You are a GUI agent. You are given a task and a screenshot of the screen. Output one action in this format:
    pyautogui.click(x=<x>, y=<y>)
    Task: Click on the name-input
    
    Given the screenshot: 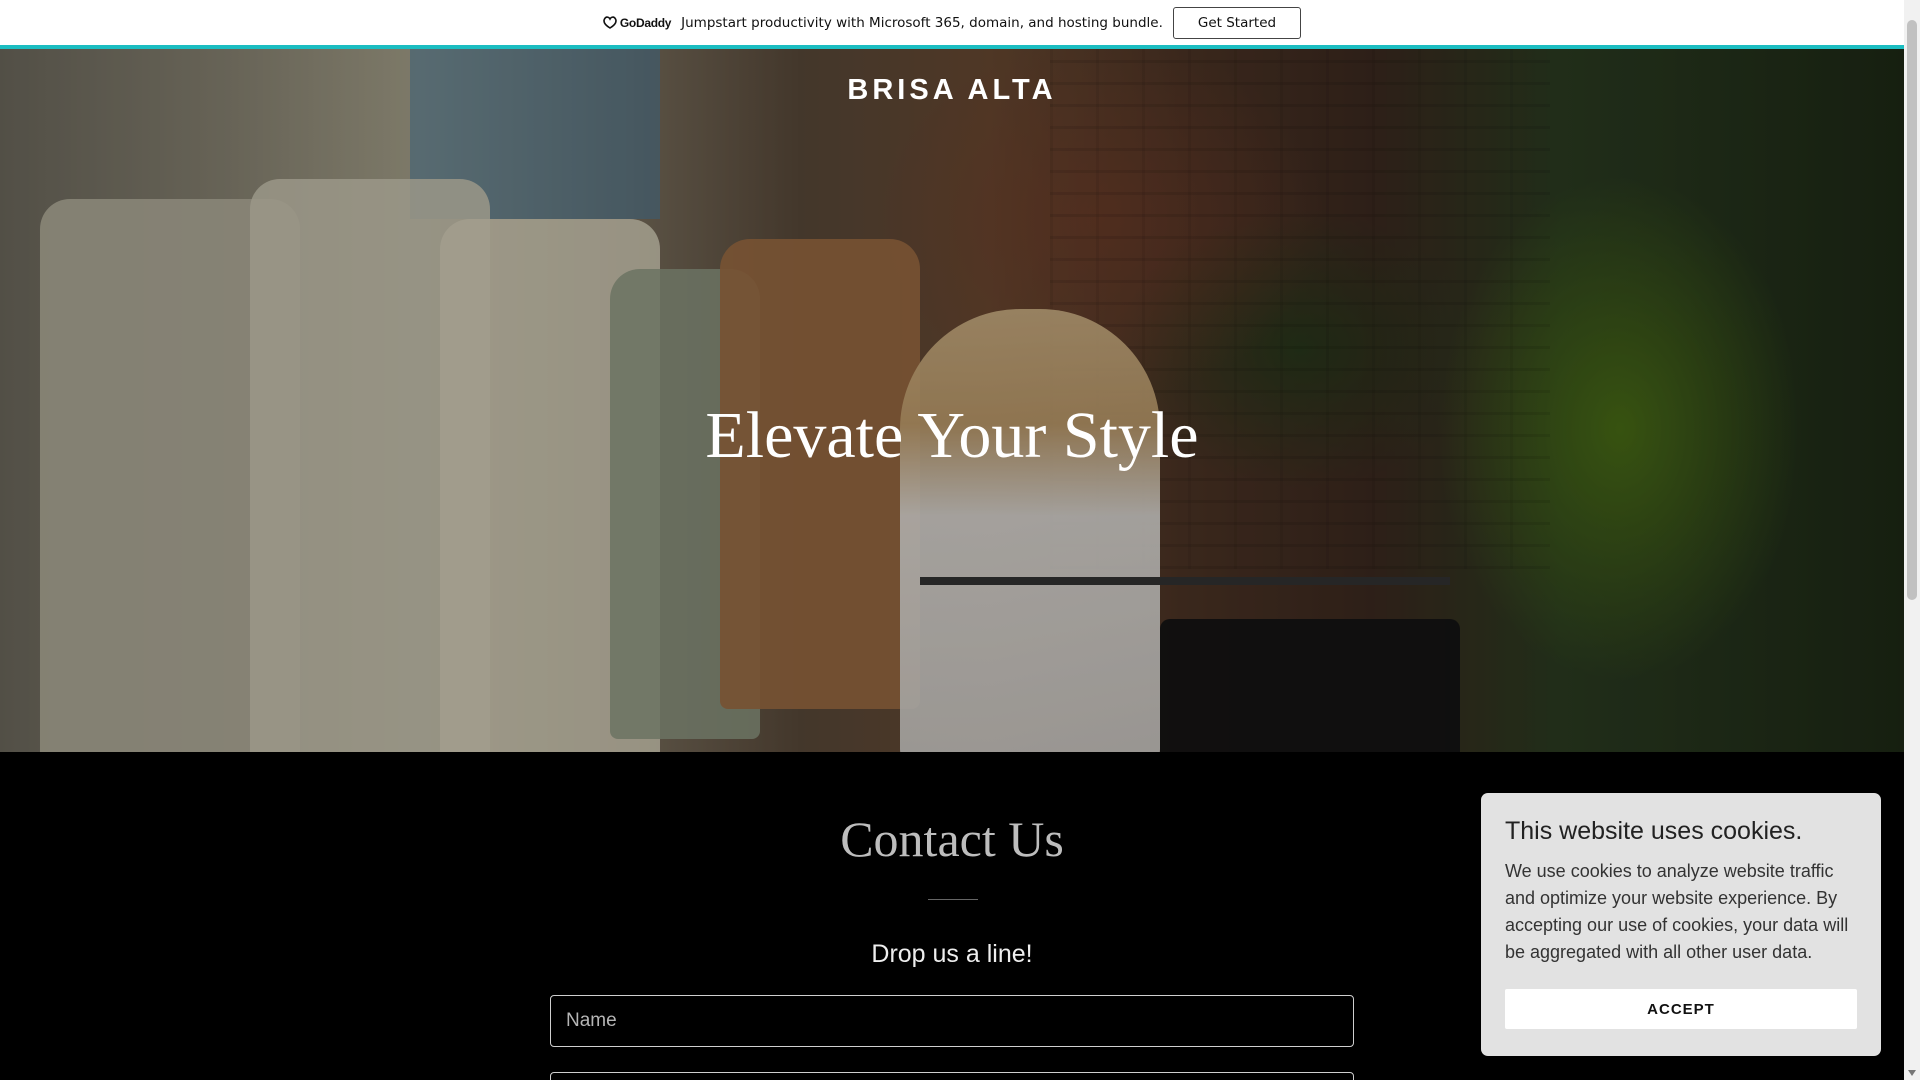 What is the action you would take?
    pyautogui.click(x=952, y=1021)
    